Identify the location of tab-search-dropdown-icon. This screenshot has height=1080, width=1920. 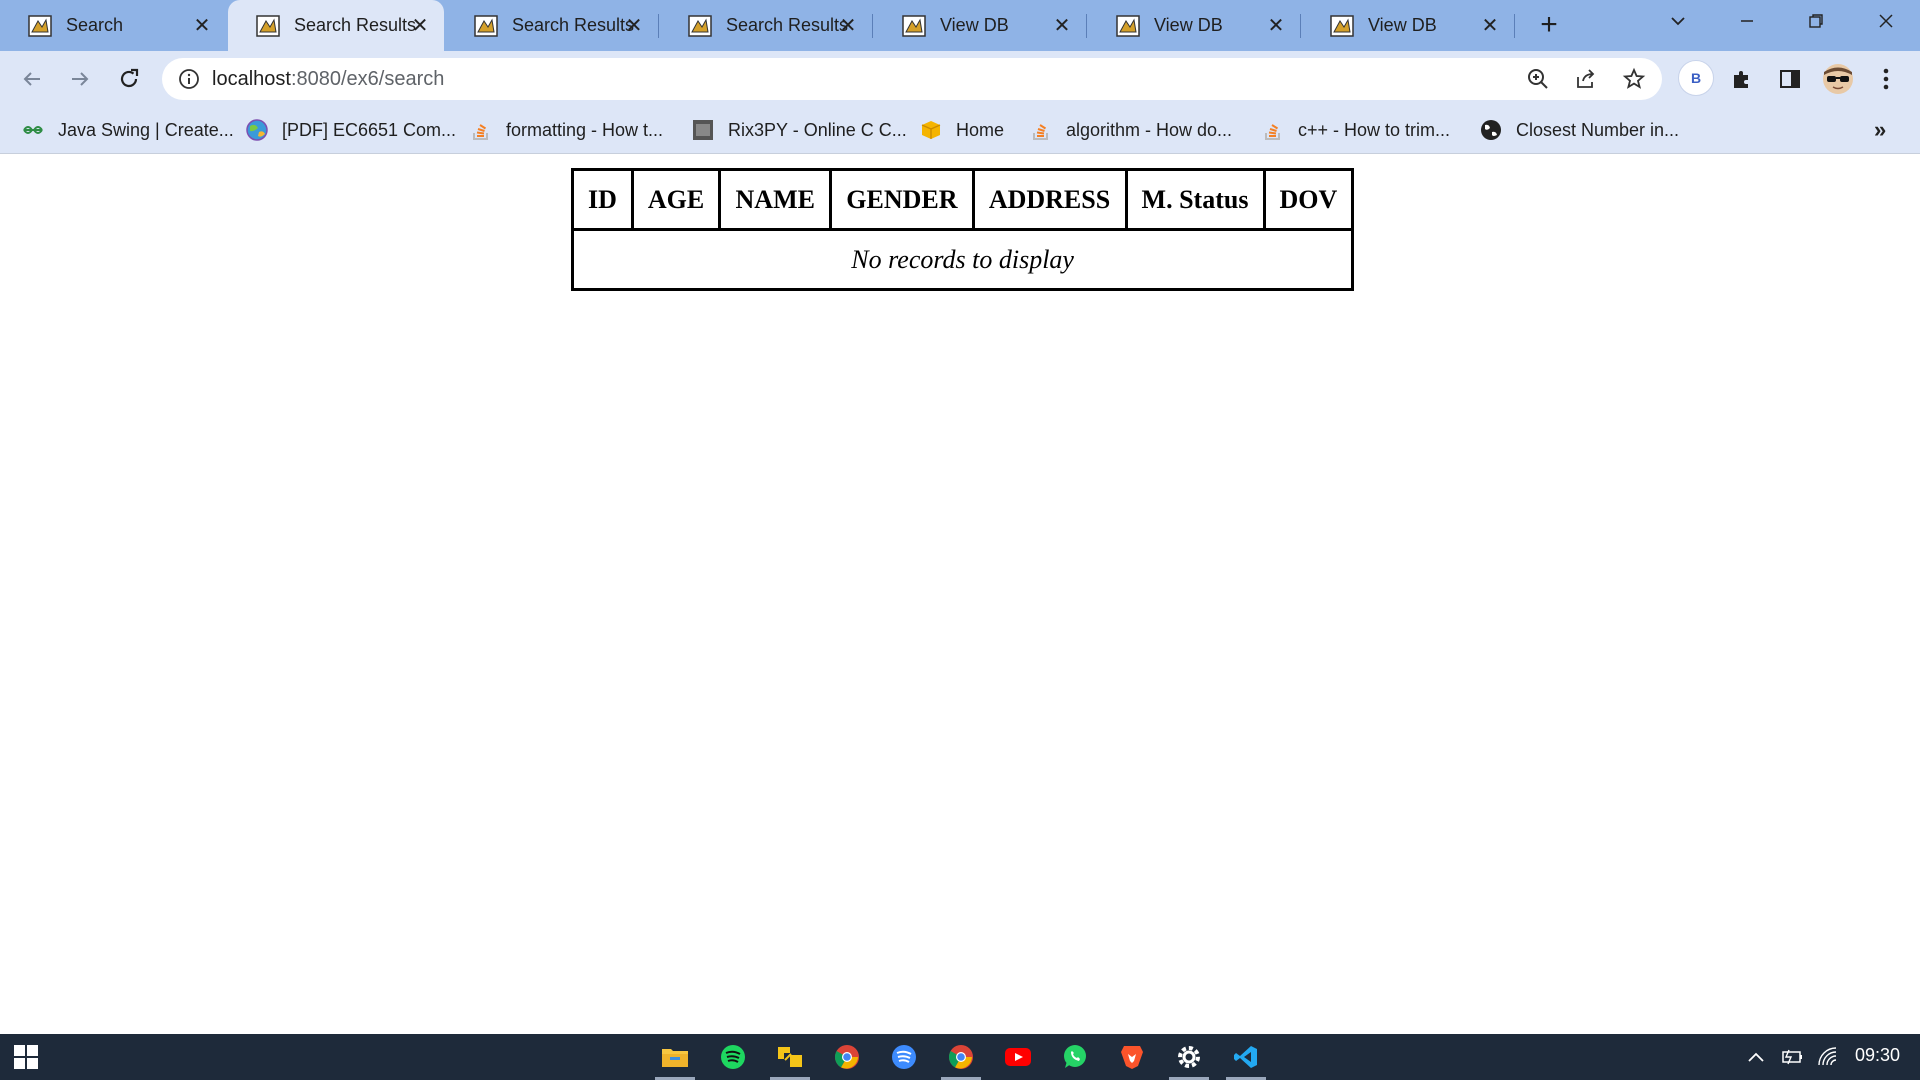
(1678, 24).